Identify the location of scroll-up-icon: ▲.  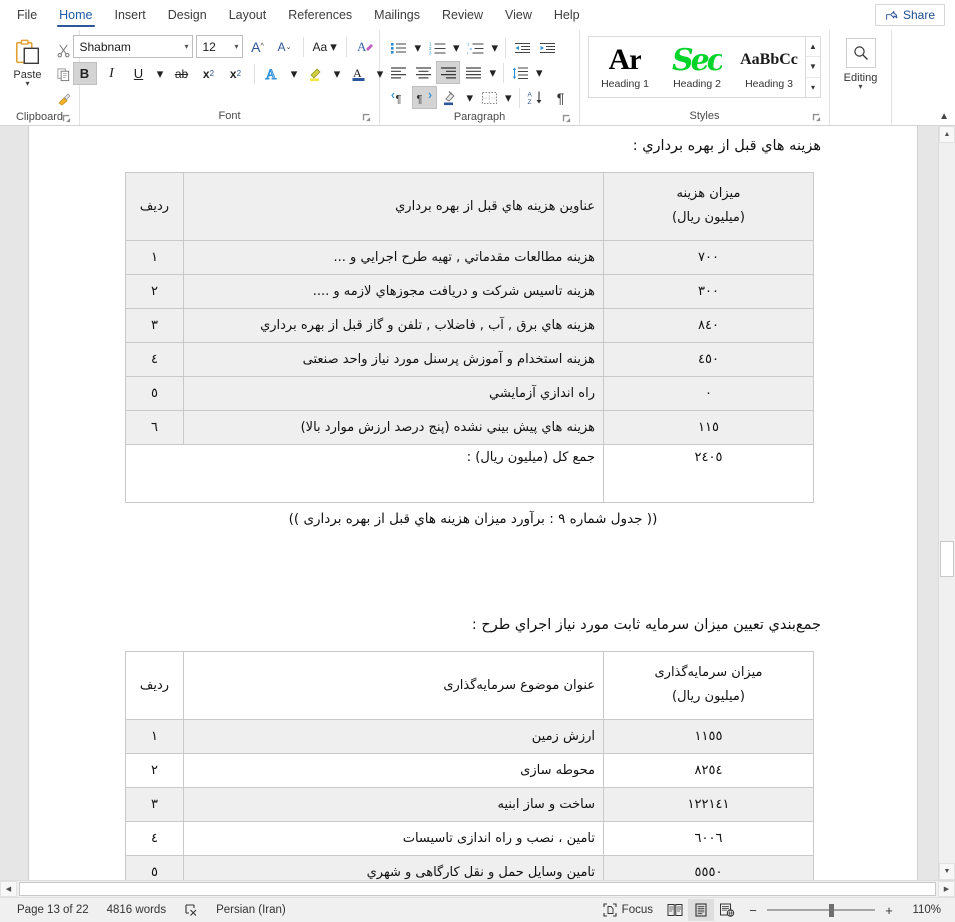
(947, 134).